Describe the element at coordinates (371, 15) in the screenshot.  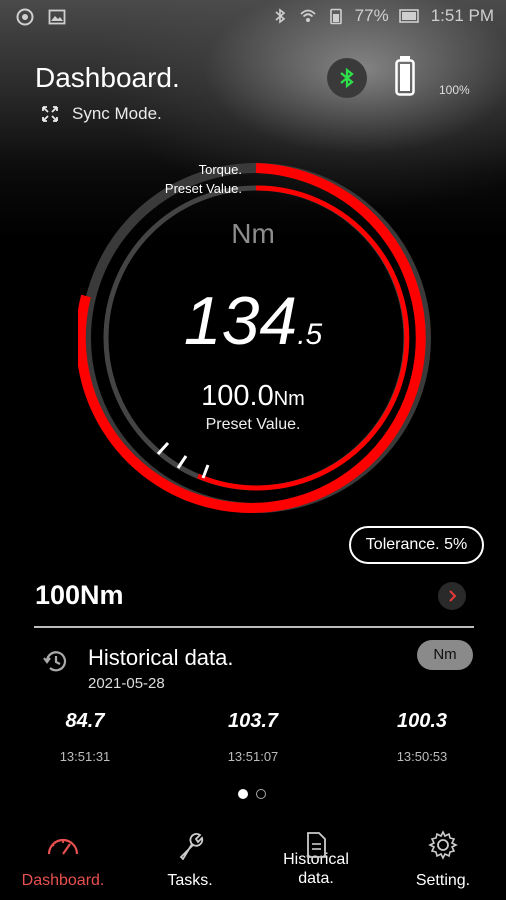
I see `battery-percent: 77%` at that location.